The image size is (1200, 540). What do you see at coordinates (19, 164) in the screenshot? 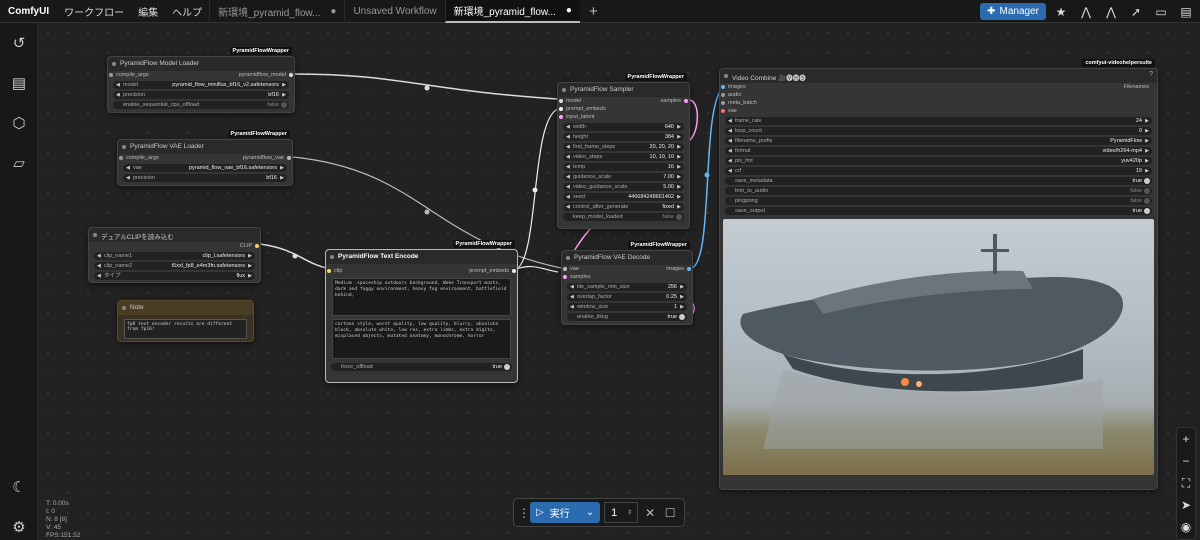
I see `workflows-folder-icon: ▱` at bounding box center [19, 164].